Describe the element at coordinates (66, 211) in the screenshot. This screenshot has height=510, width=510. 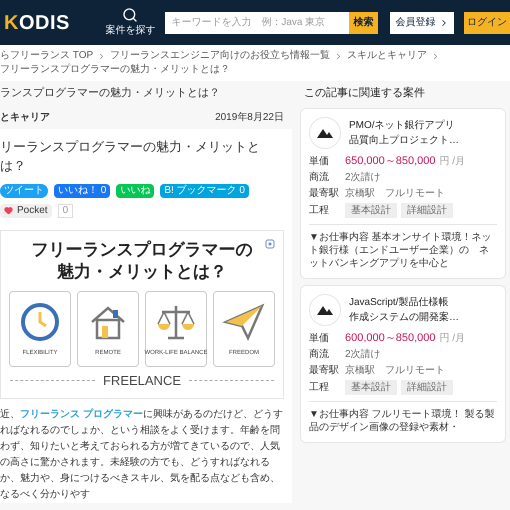
I see `share-count: 0` at that location.